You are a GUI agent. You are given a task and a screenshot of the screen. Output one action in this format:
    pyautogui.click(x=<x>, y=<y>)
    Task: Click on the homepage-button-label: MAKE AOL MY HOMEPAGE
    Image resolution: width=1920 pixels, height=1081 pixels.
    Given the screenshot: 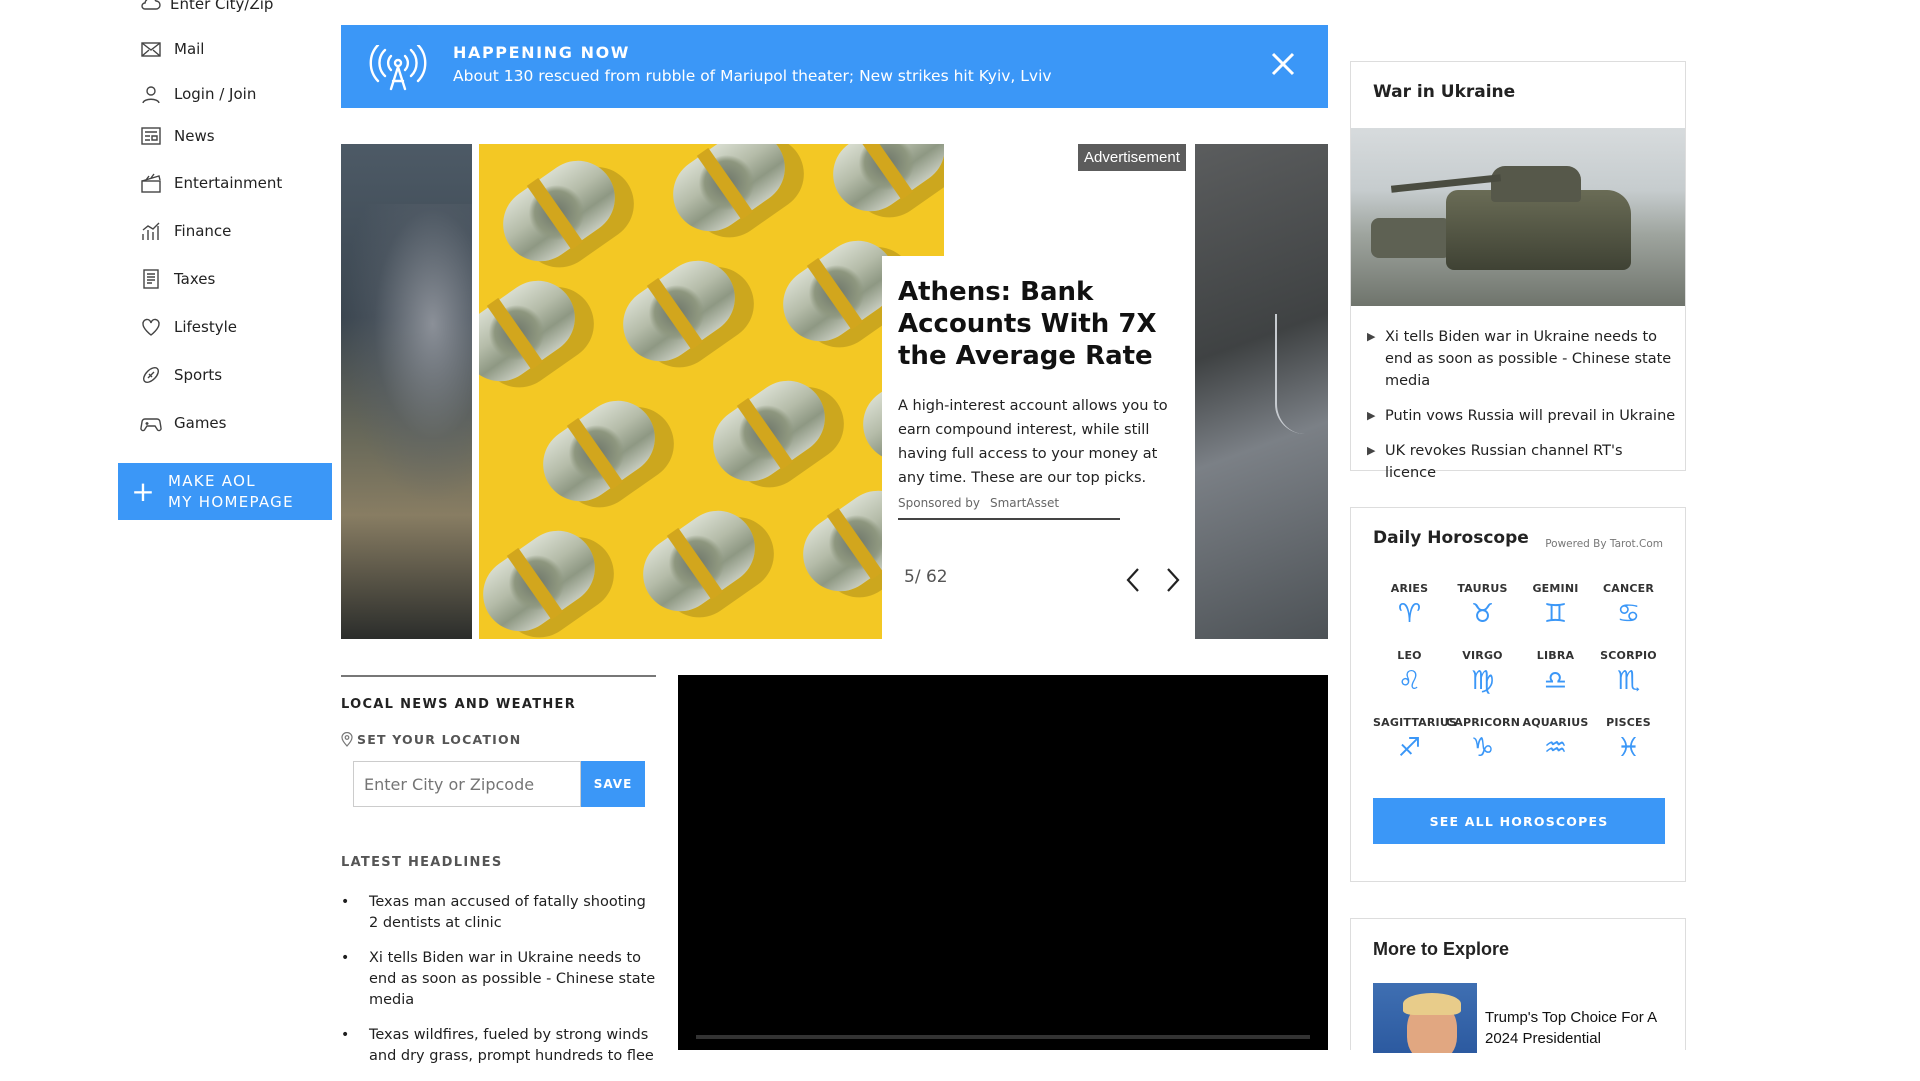 What is the action you would take?
    pyautogui.click(x=231, y=492)
    